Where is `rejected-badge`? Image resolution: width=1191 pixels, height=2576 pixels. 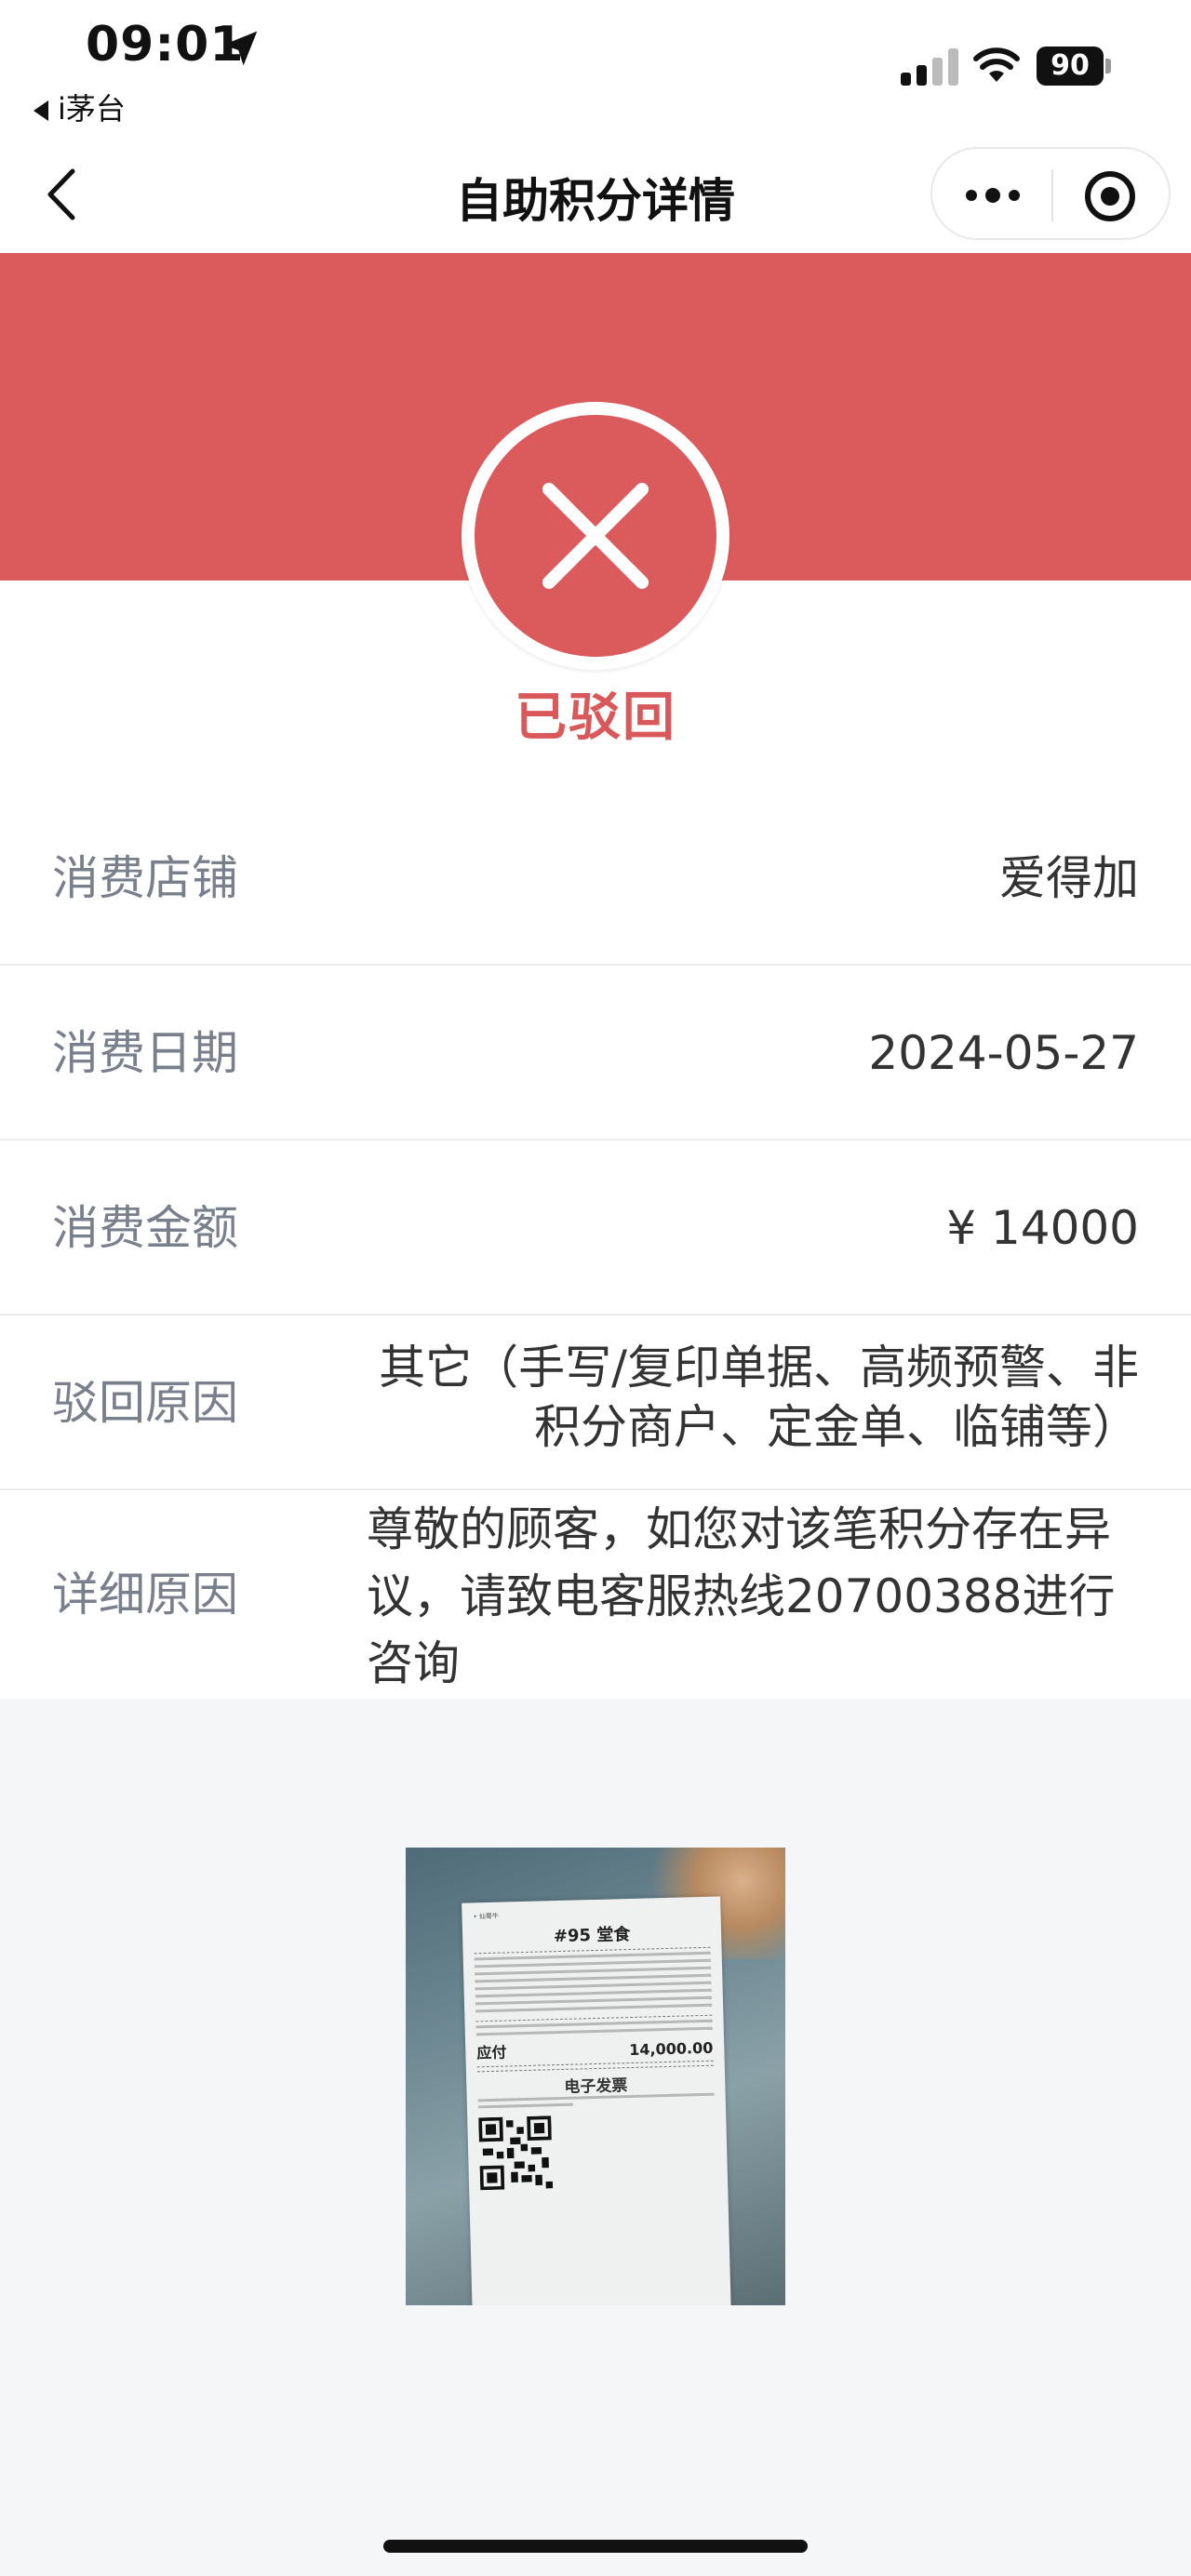 rejected-badge is located at coordinates (595, 536).